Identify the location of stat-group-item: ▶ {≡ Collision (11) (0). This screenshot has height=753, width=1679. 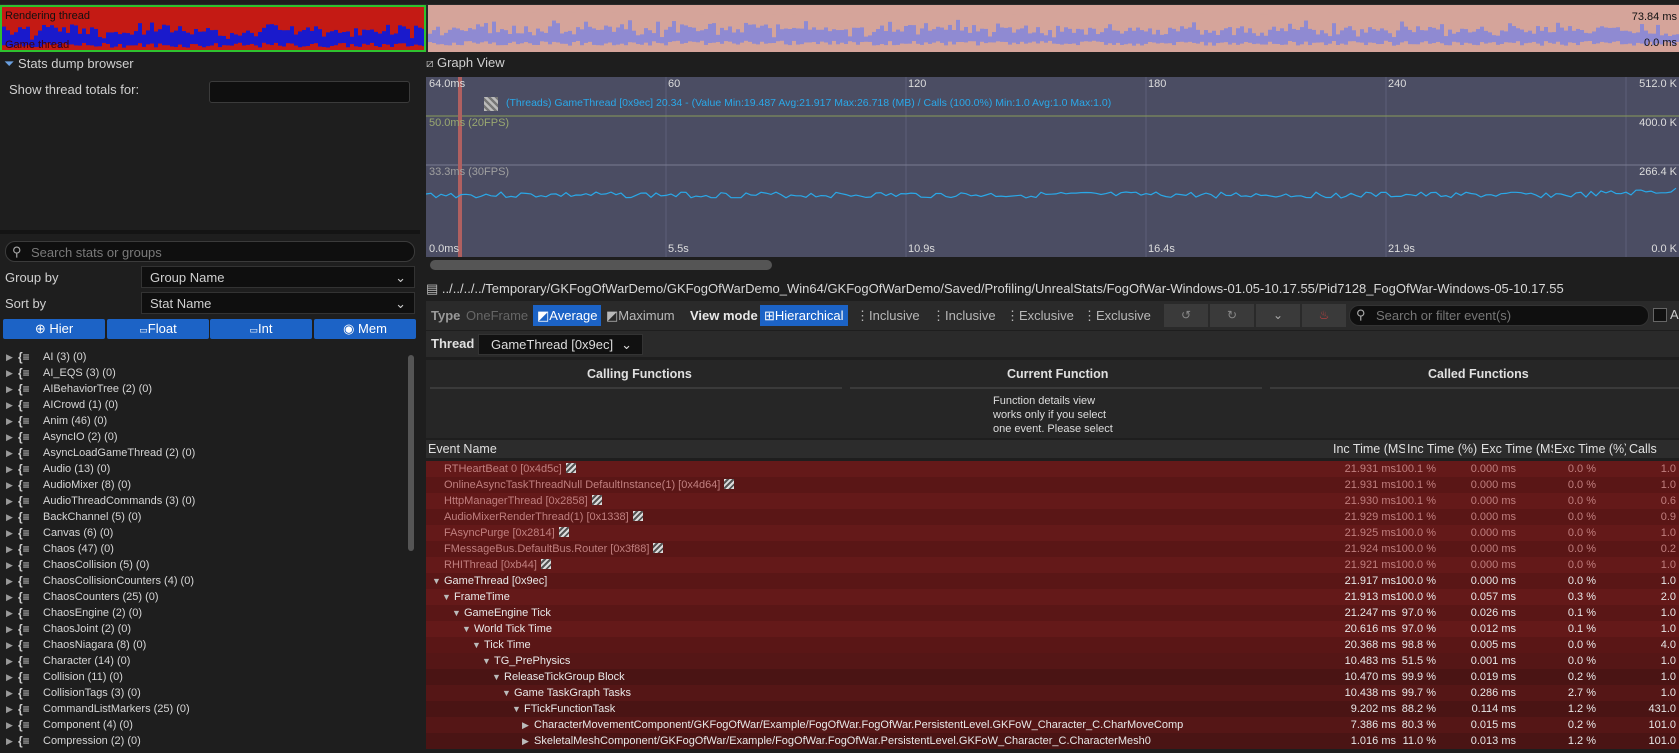
(200, 677).